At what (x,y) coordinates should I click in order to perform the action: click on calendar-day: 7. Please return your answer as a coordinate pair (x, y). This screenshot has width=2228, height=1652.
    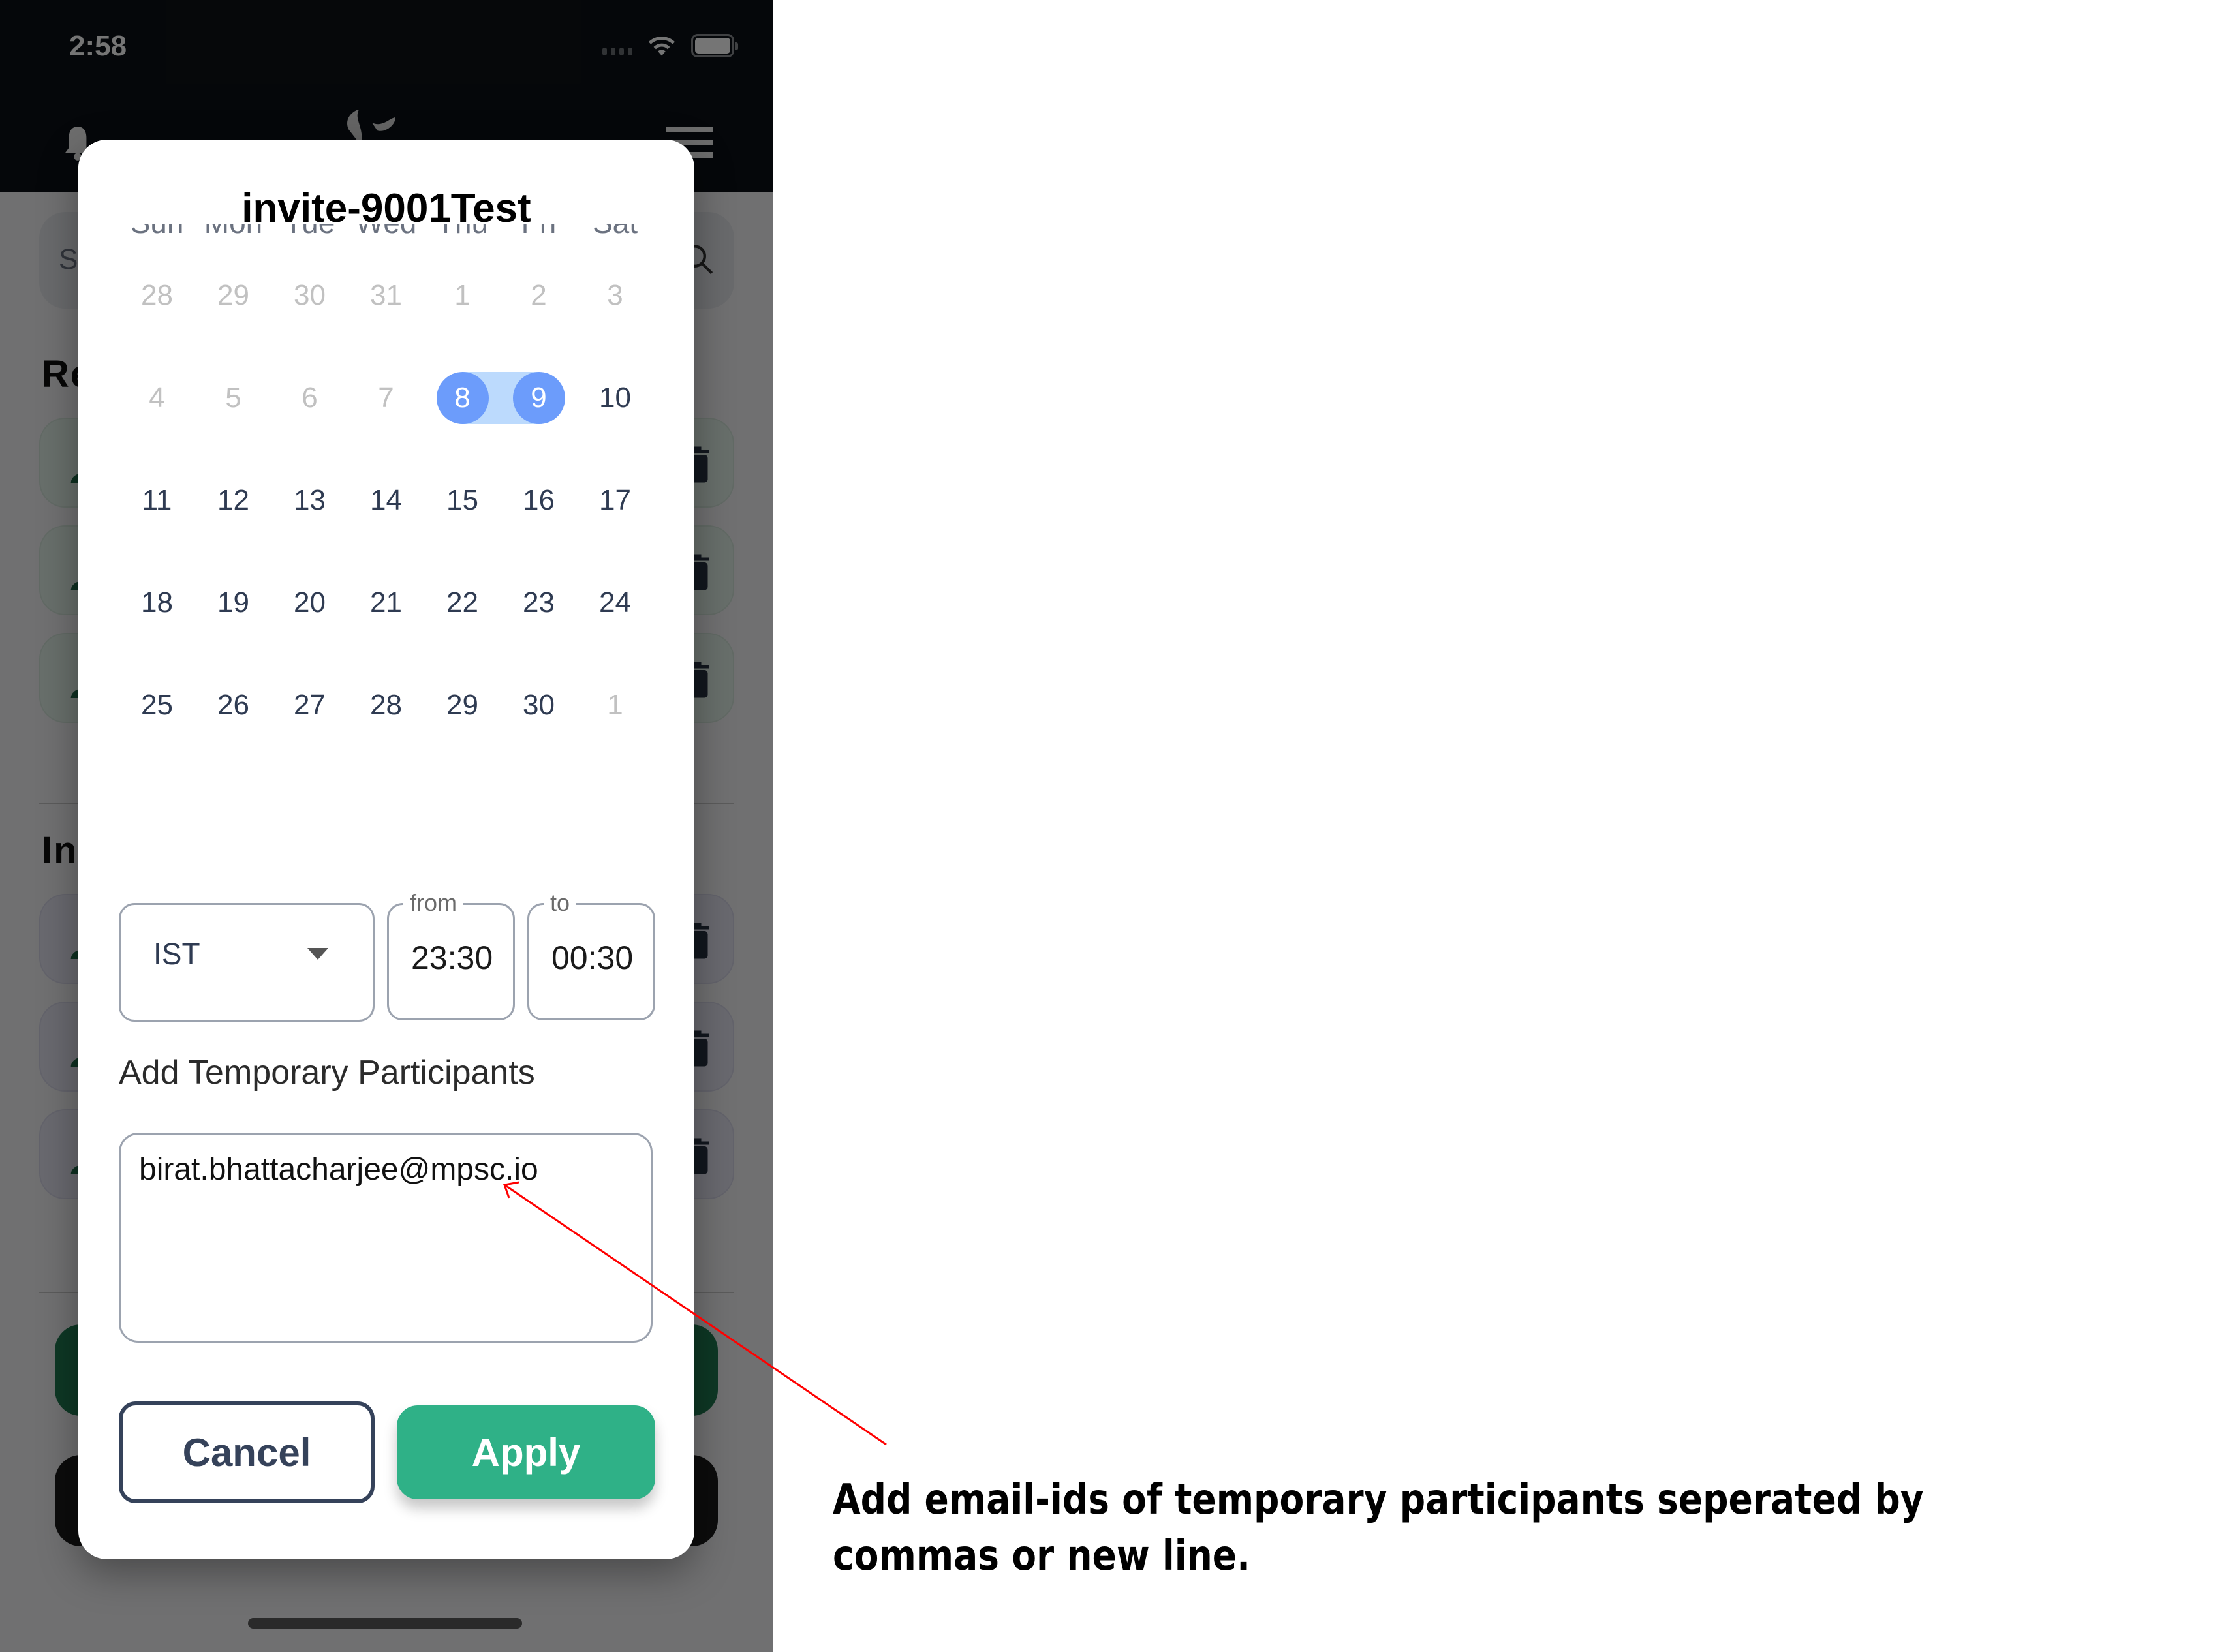
    Looking at the image, I should click on (386, 398).